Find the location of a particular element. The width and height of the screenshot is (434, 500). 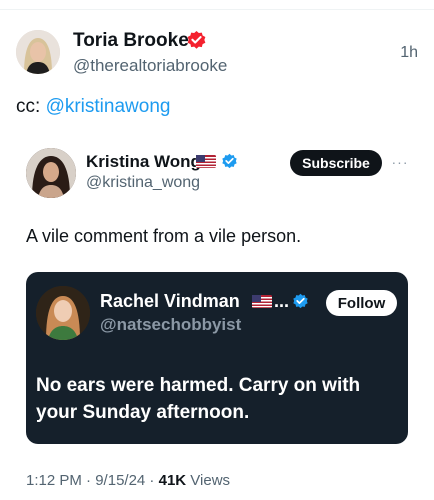

post-text: cc: @kristinawong is located at coordinates (93, 107).